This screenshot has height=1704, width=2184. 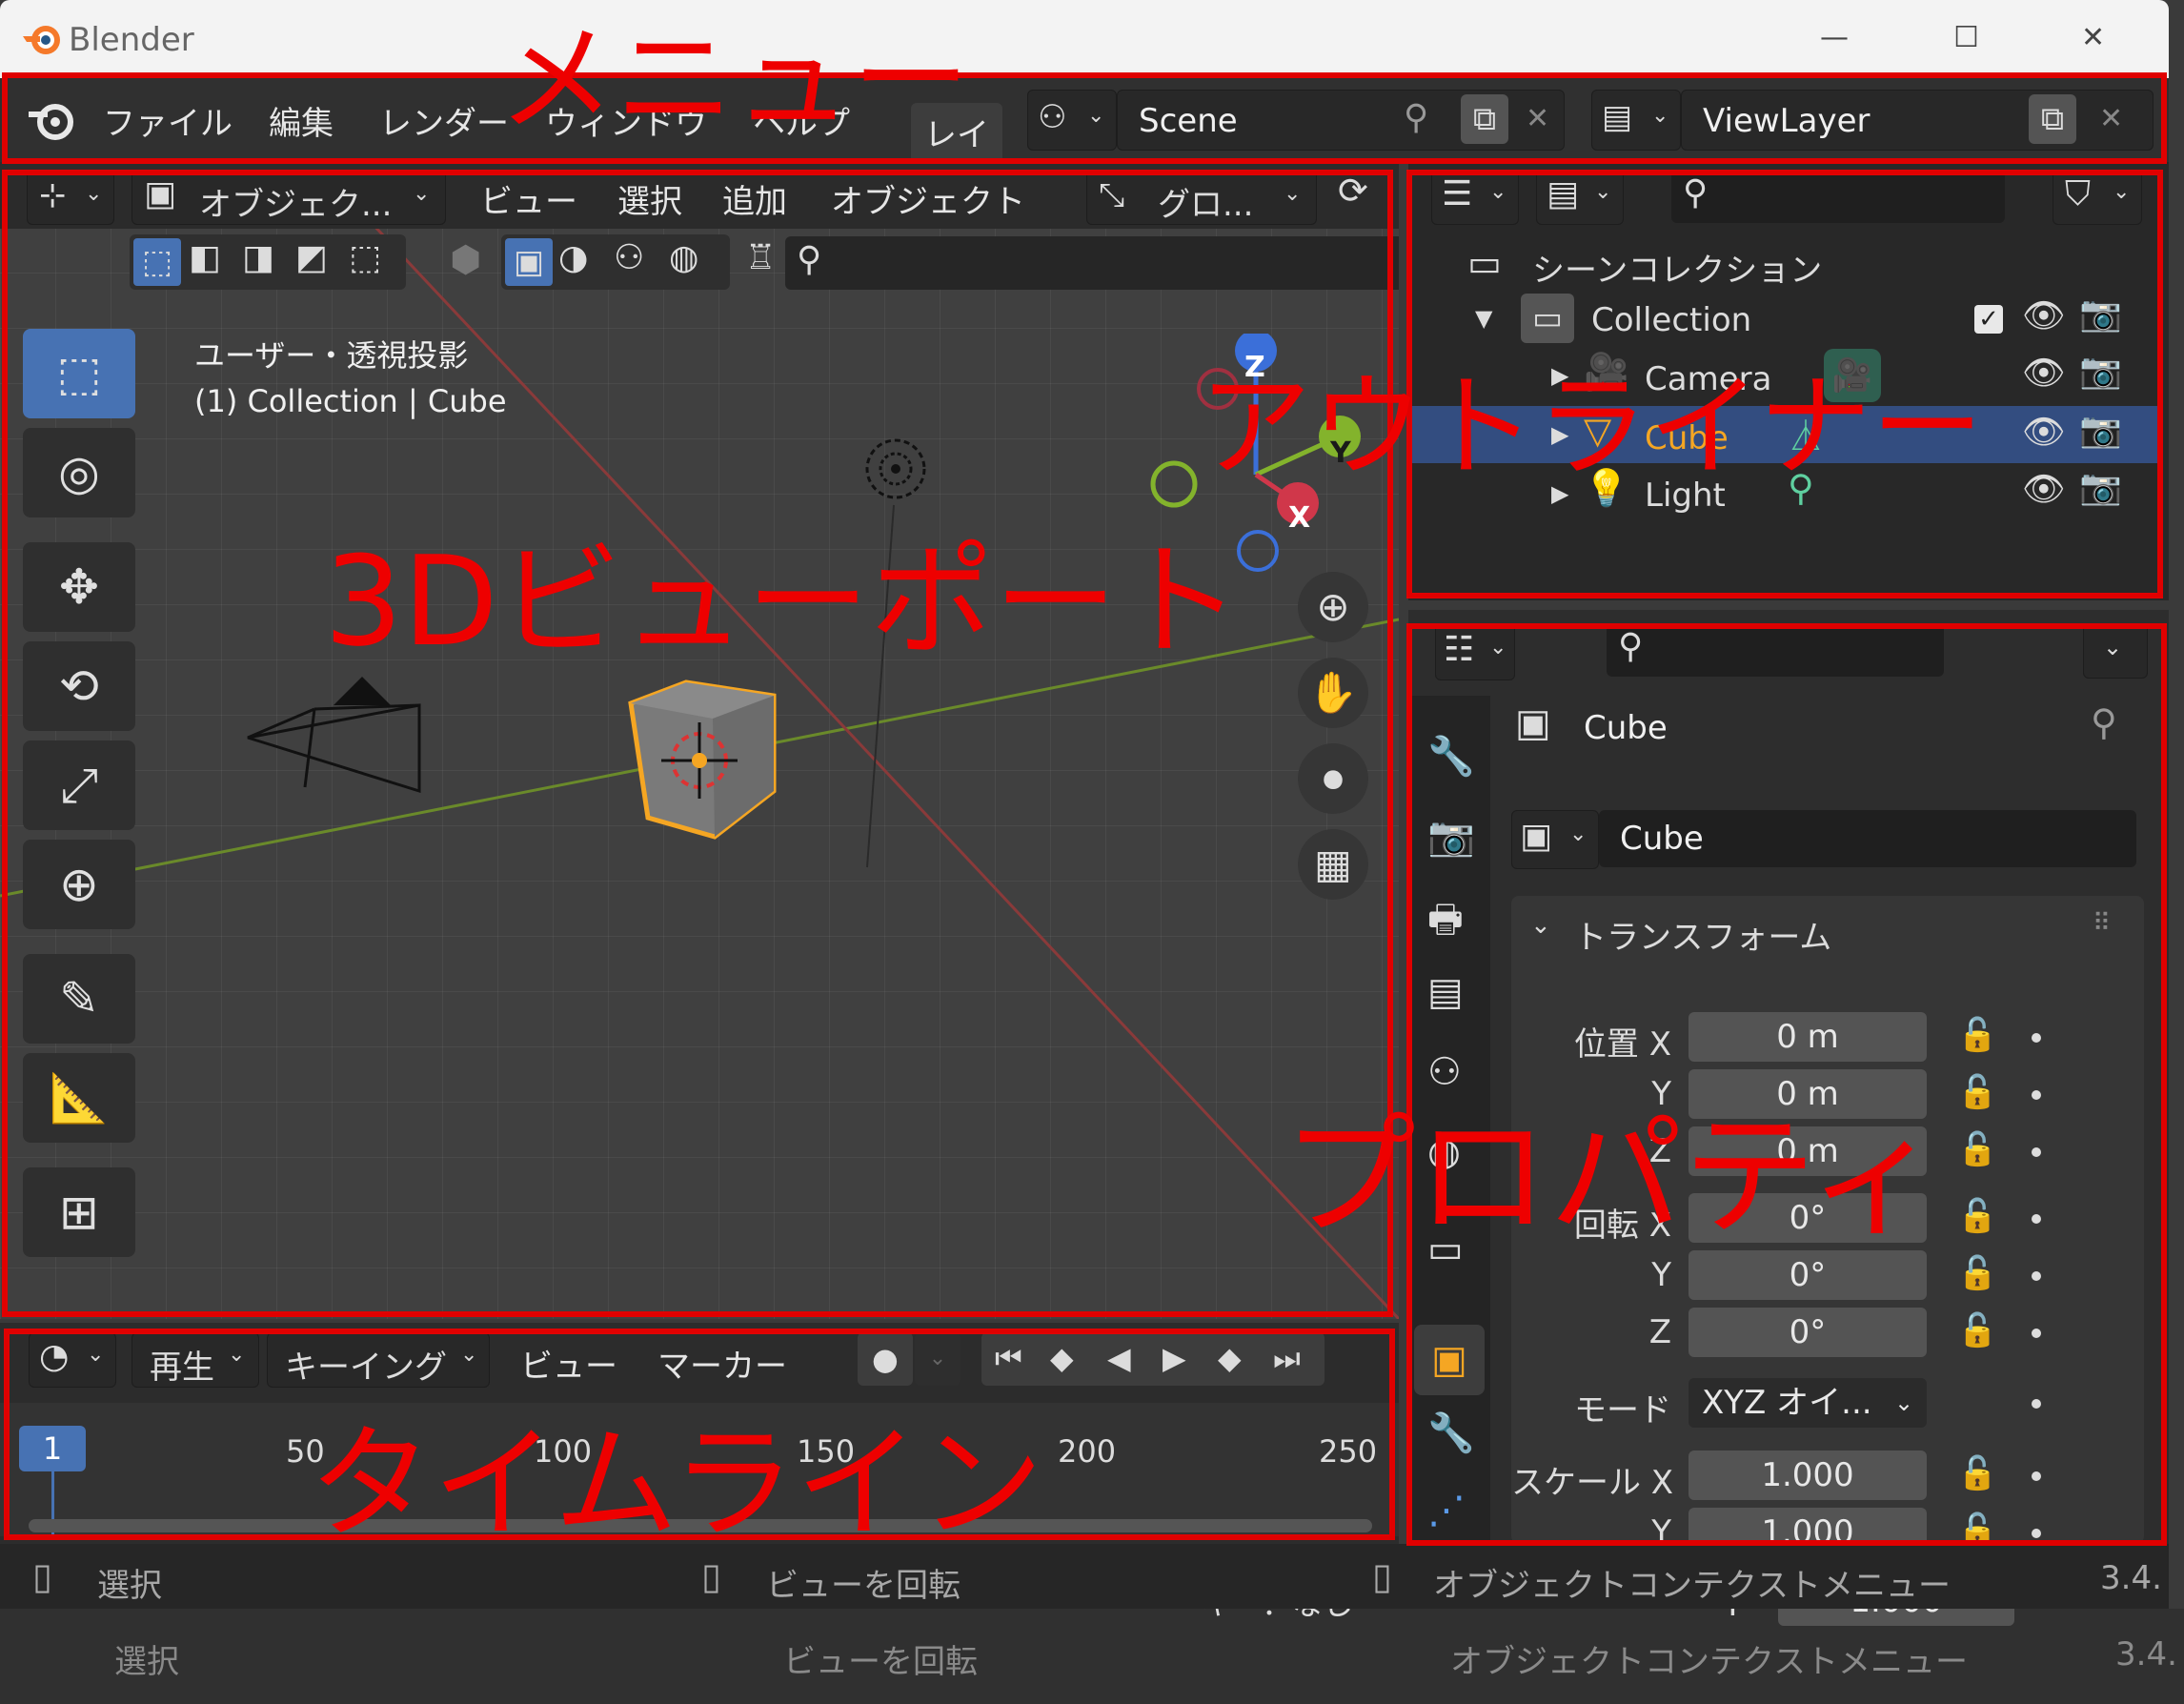 What do you see at coordinates (863, 1586) in the screenshot?
I see `status-rotate-label: ビューを回転` at bounding box center [863, 1586].